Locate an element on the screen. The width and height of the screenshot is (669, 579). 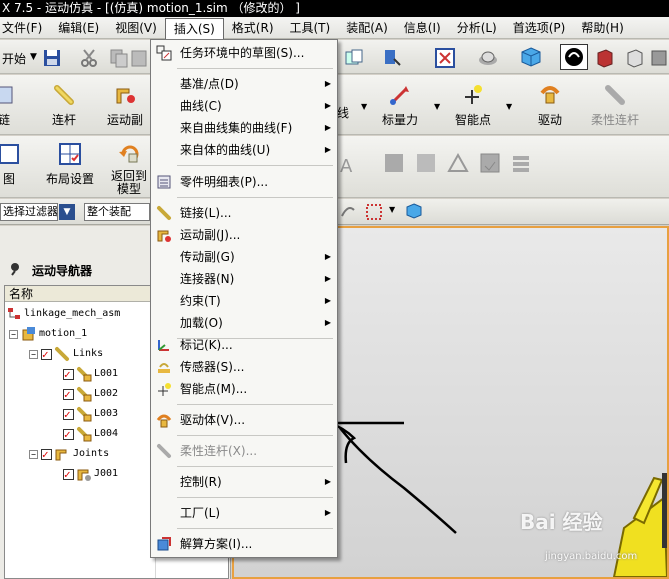
cut-icon is located at coordinates (89, 58).